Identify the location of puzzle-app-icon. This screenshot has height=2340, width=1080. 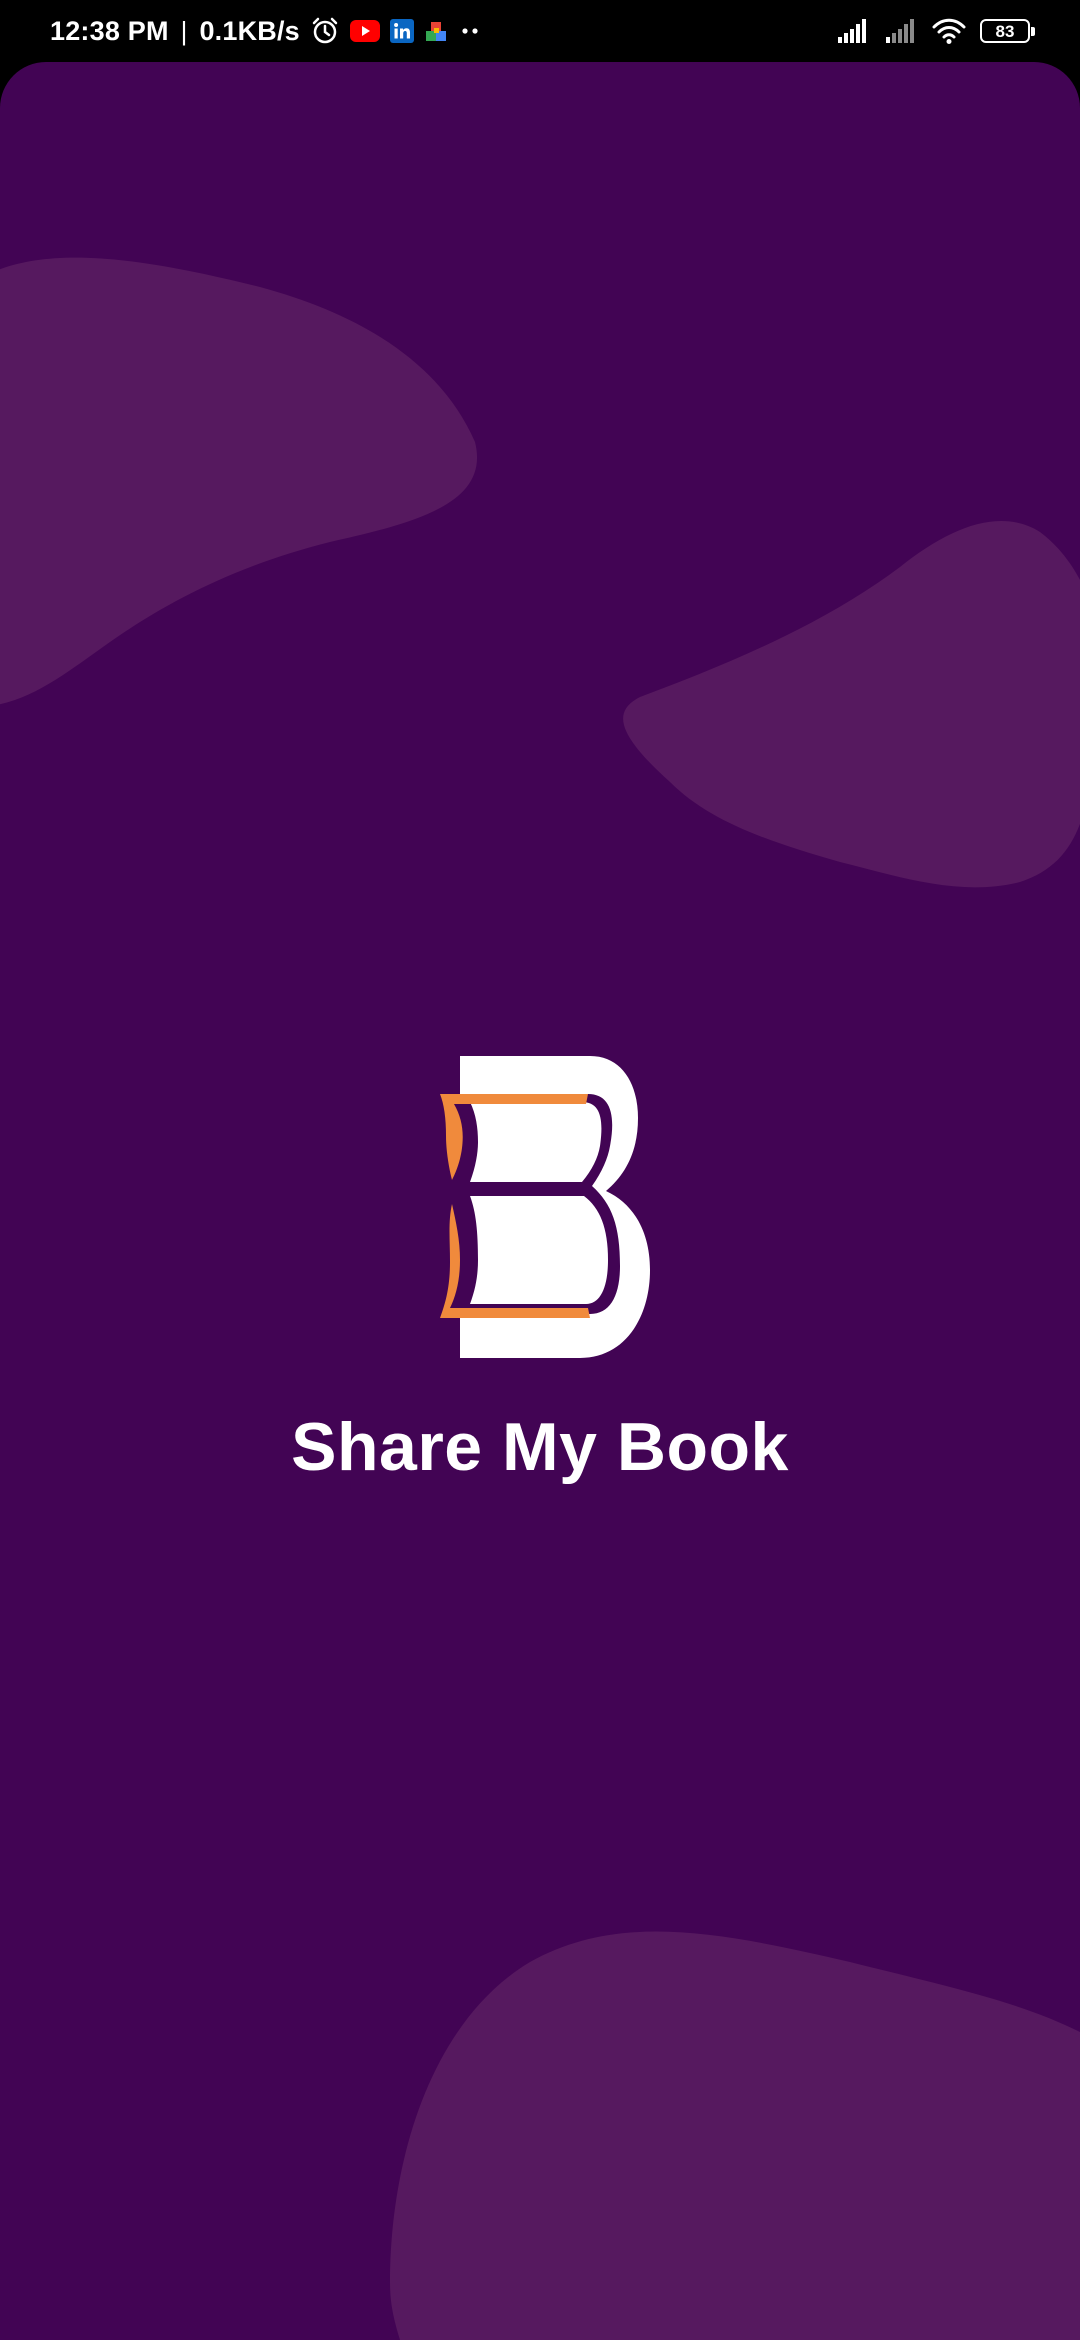
(436, 31).